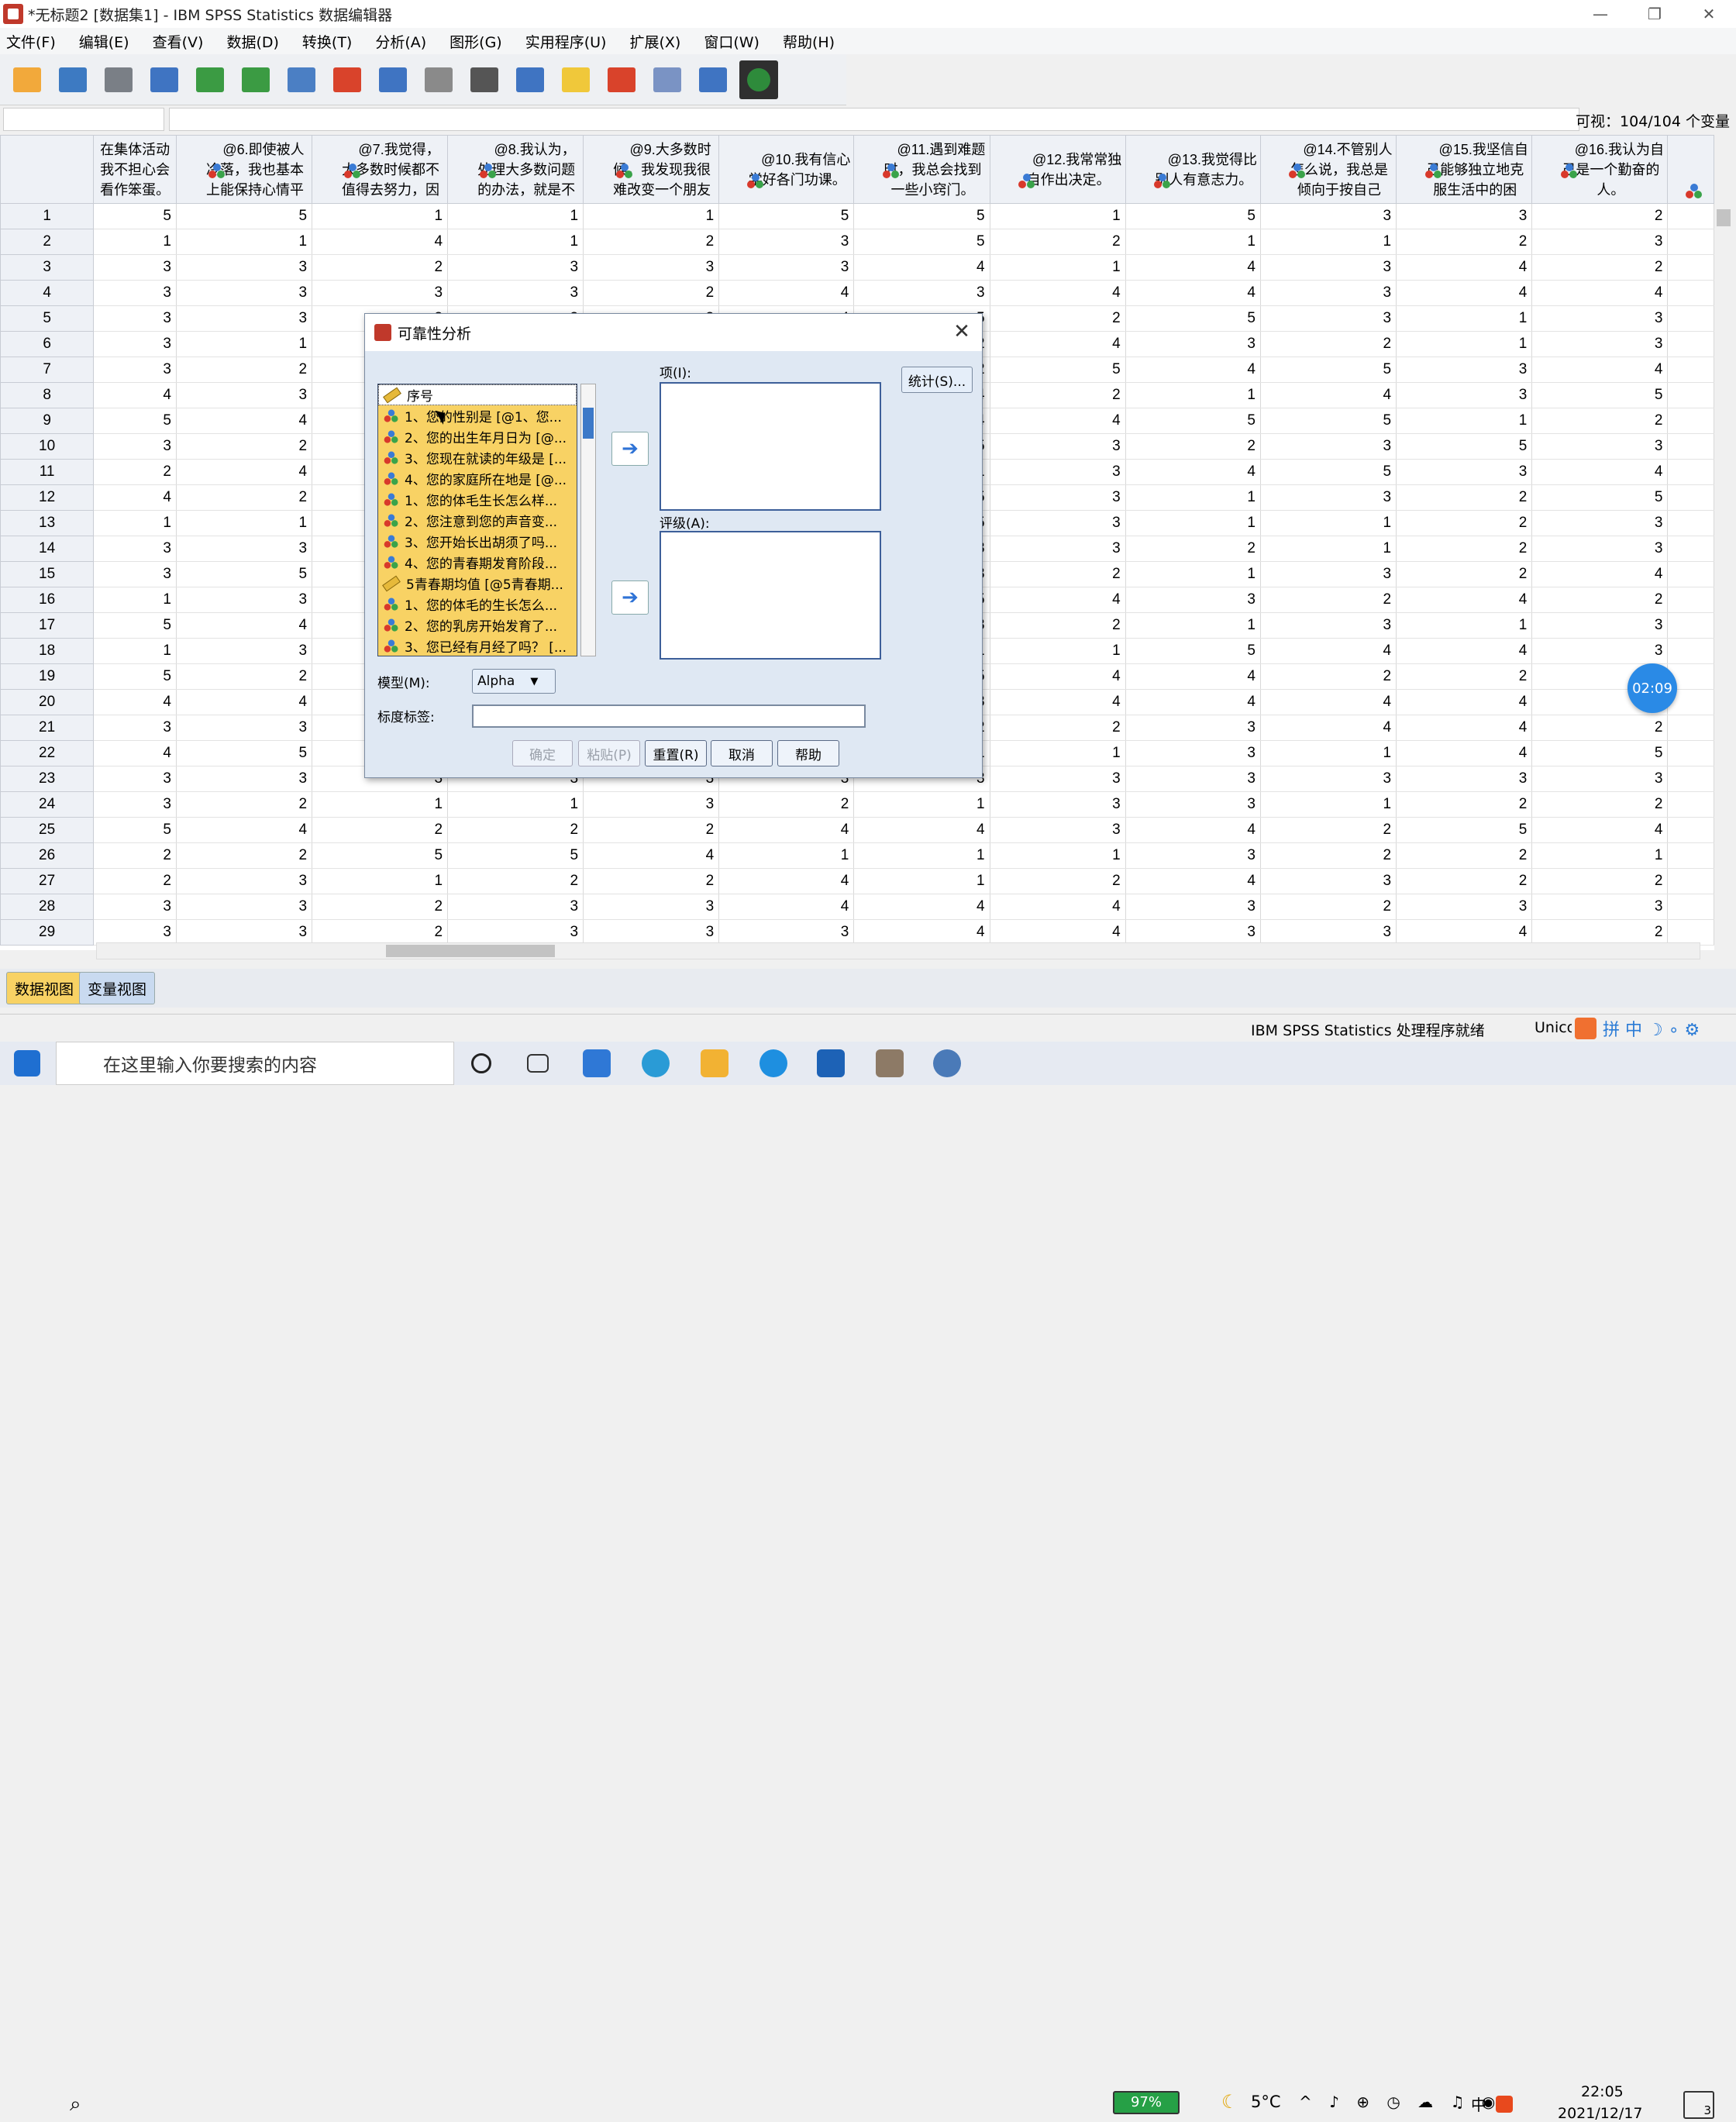 Image resolution: width=1736 pixels, height=2122 pixels. What do you see at coordinates (654, 41) in the screenshot?
I see `menu-item-8: 扩展(X)` at bounding box center [654, 41].